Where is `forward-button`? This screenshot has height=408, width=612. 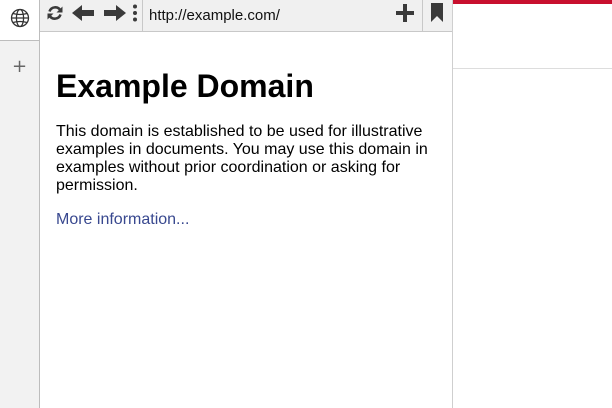 forward-button is located at coordinates (115, 15).